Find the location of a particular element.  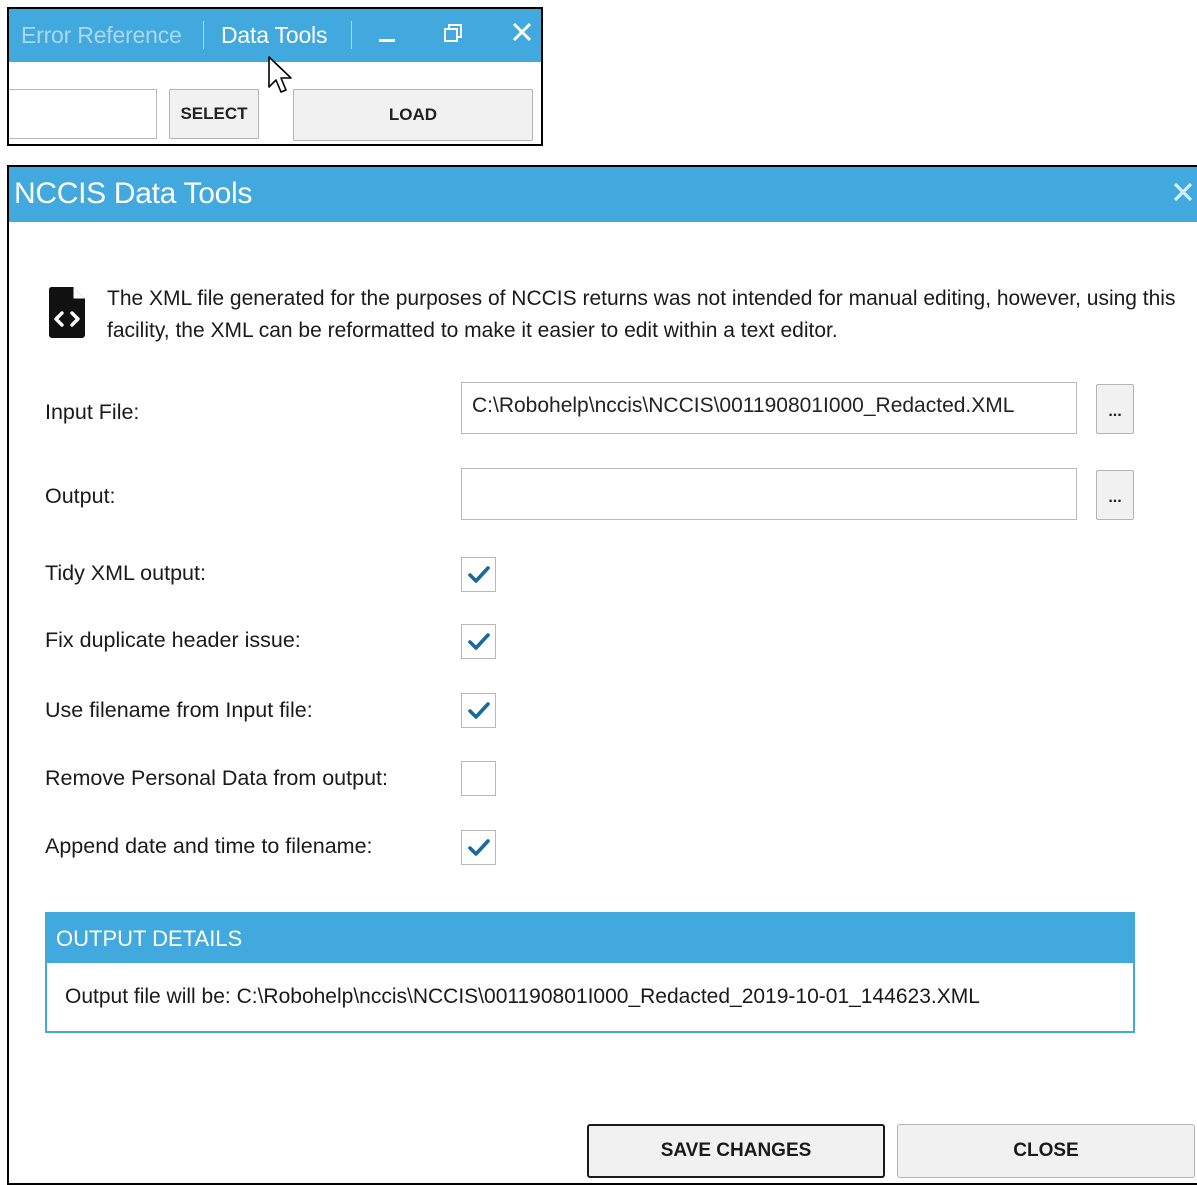

tab-data-tools: Data Tools is located at coordinates (274, 35).